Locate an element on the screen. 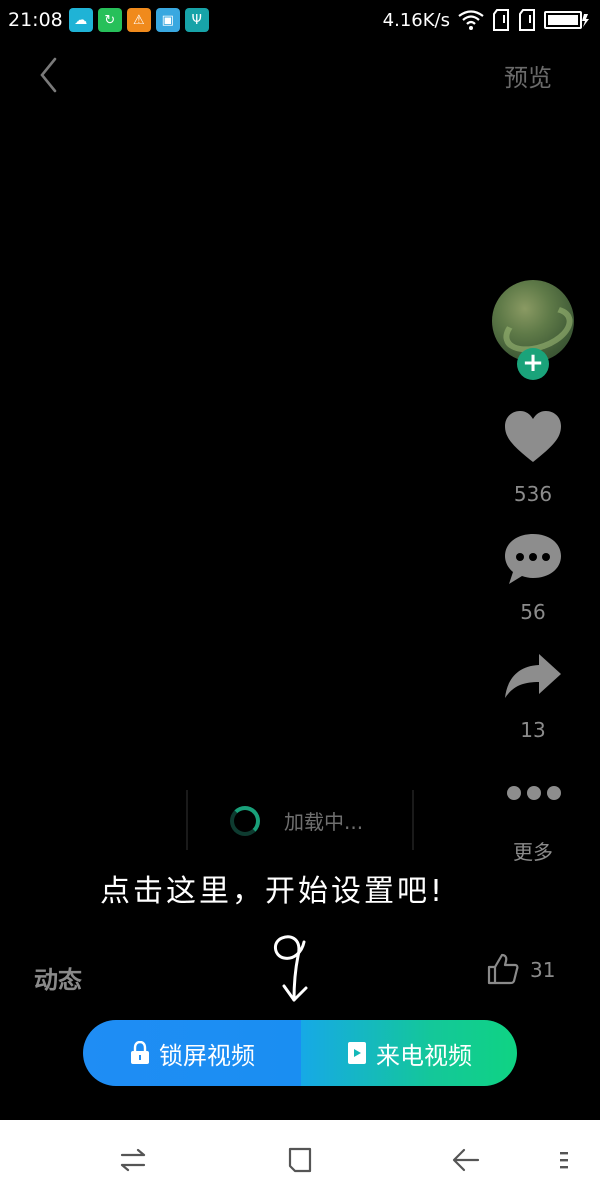  home-square-icon is located at coordinates (300, 1160).